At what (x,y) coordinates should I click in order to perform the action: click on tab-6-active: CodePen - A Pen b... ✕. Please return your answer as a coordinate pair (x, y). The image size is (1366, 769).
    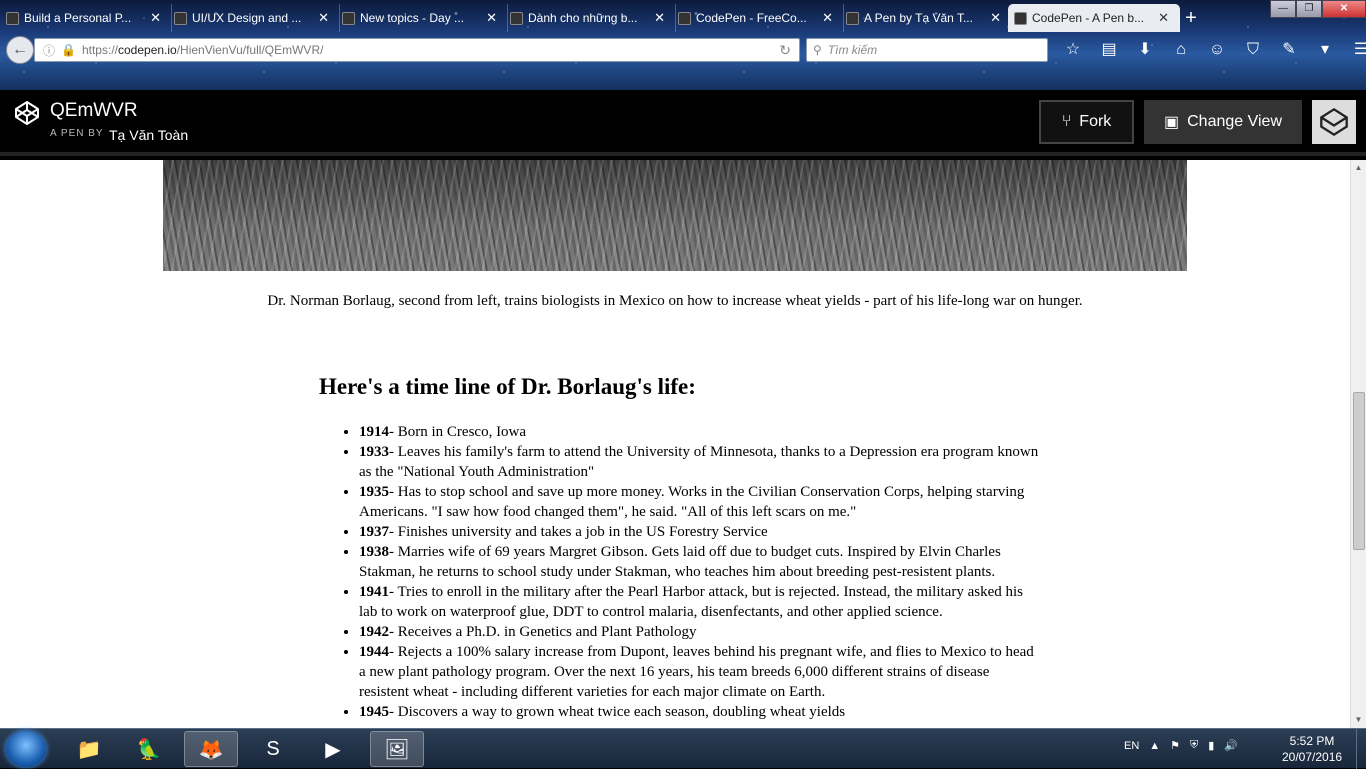
    Looking at the image, I should click on (1094, 18).